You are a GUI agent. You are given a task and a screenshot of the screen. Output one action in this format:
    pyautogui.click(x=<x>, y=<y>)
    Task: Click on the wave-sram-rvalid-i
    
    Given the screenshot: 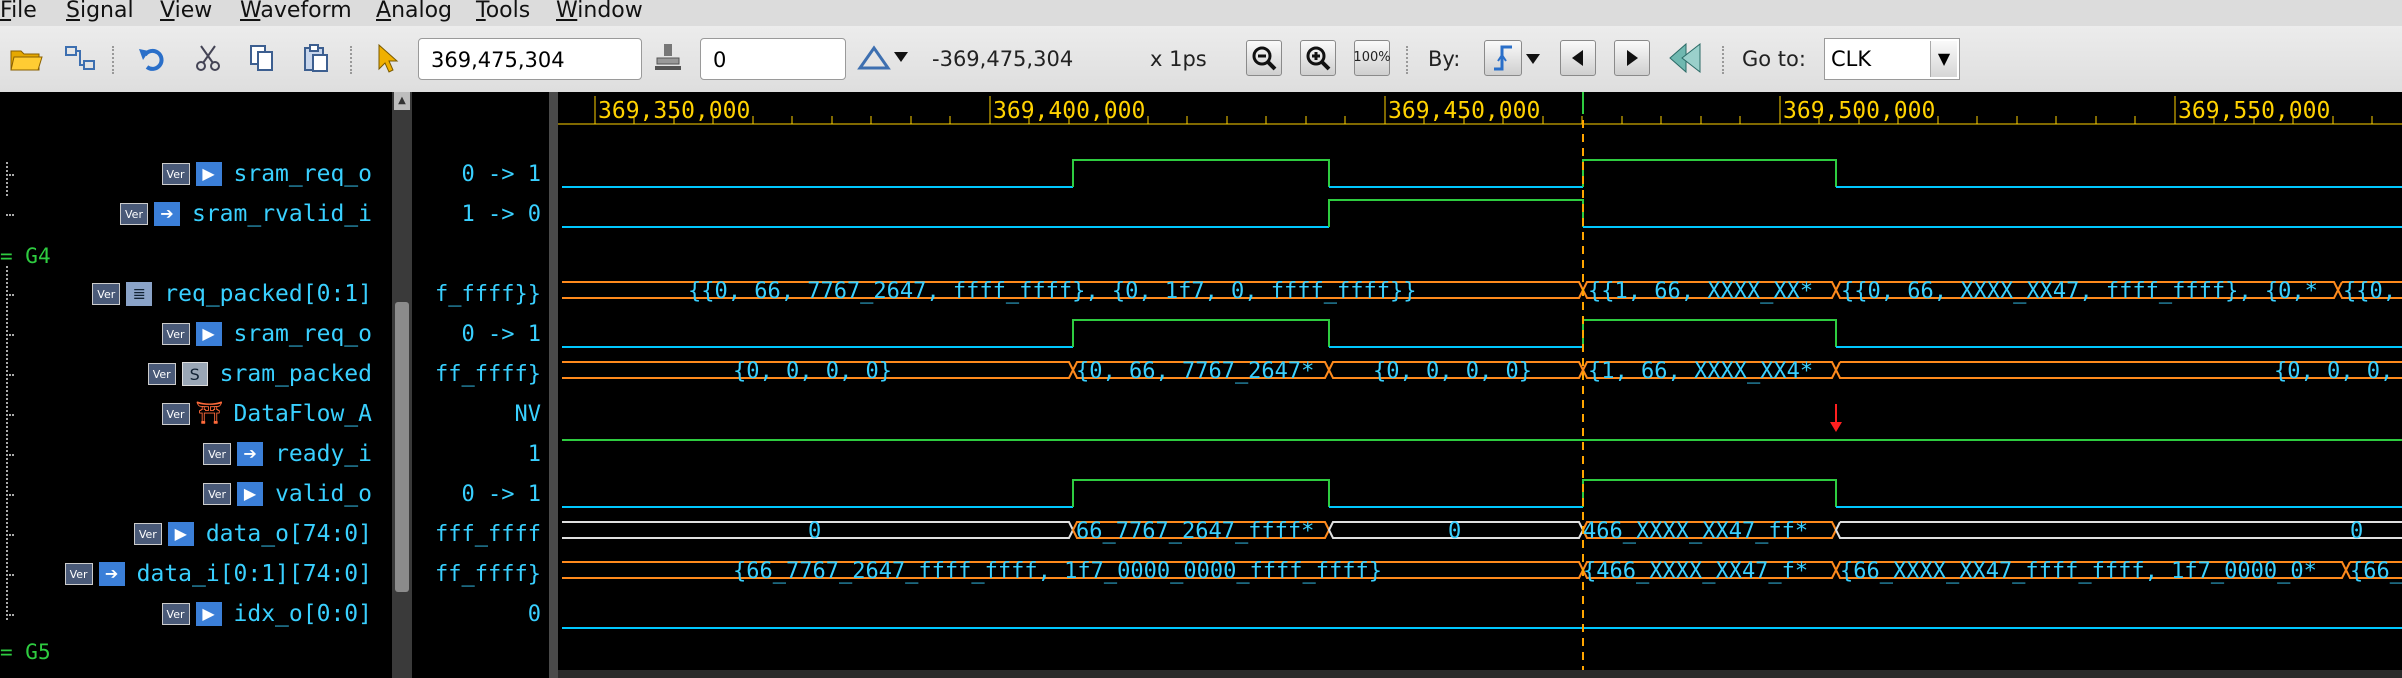 What is the action you would take?
    pyautogui.click(x=1482, y=213)
    